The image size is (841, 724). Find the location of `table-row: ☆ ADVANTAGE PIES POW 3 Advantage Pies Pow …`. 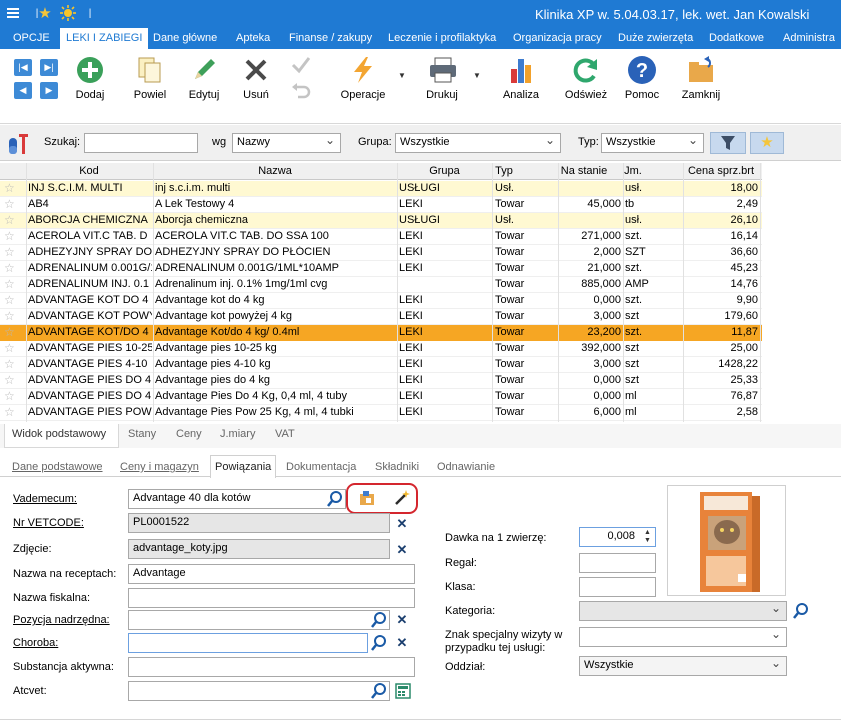

table-row: ☆ ADVANTAGE PIES POW 3 Advantage Pies Pow … is located at coordinates (381, 413).